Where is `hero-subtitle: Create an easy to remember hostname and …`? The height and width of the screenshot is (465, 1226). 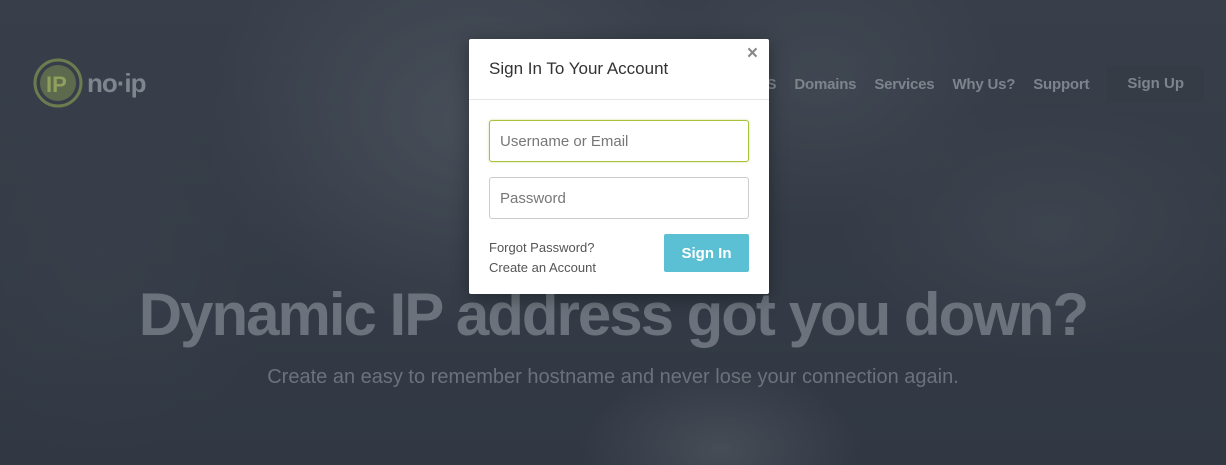 hero-subtitle: Create an easy to remember hostname and … is located at coordinates (613, 377).